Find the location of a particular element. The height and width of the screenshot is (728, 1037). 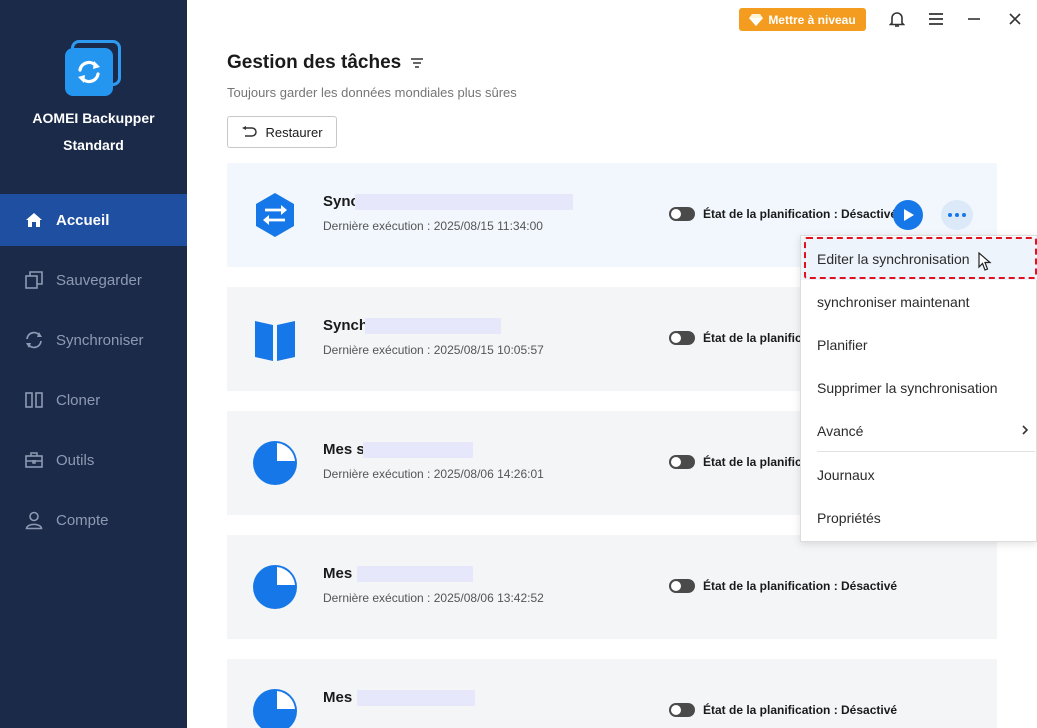

last-run: Dernière exécution : 2025/08/15 10:05:57 is located at coordinates (433, 350).